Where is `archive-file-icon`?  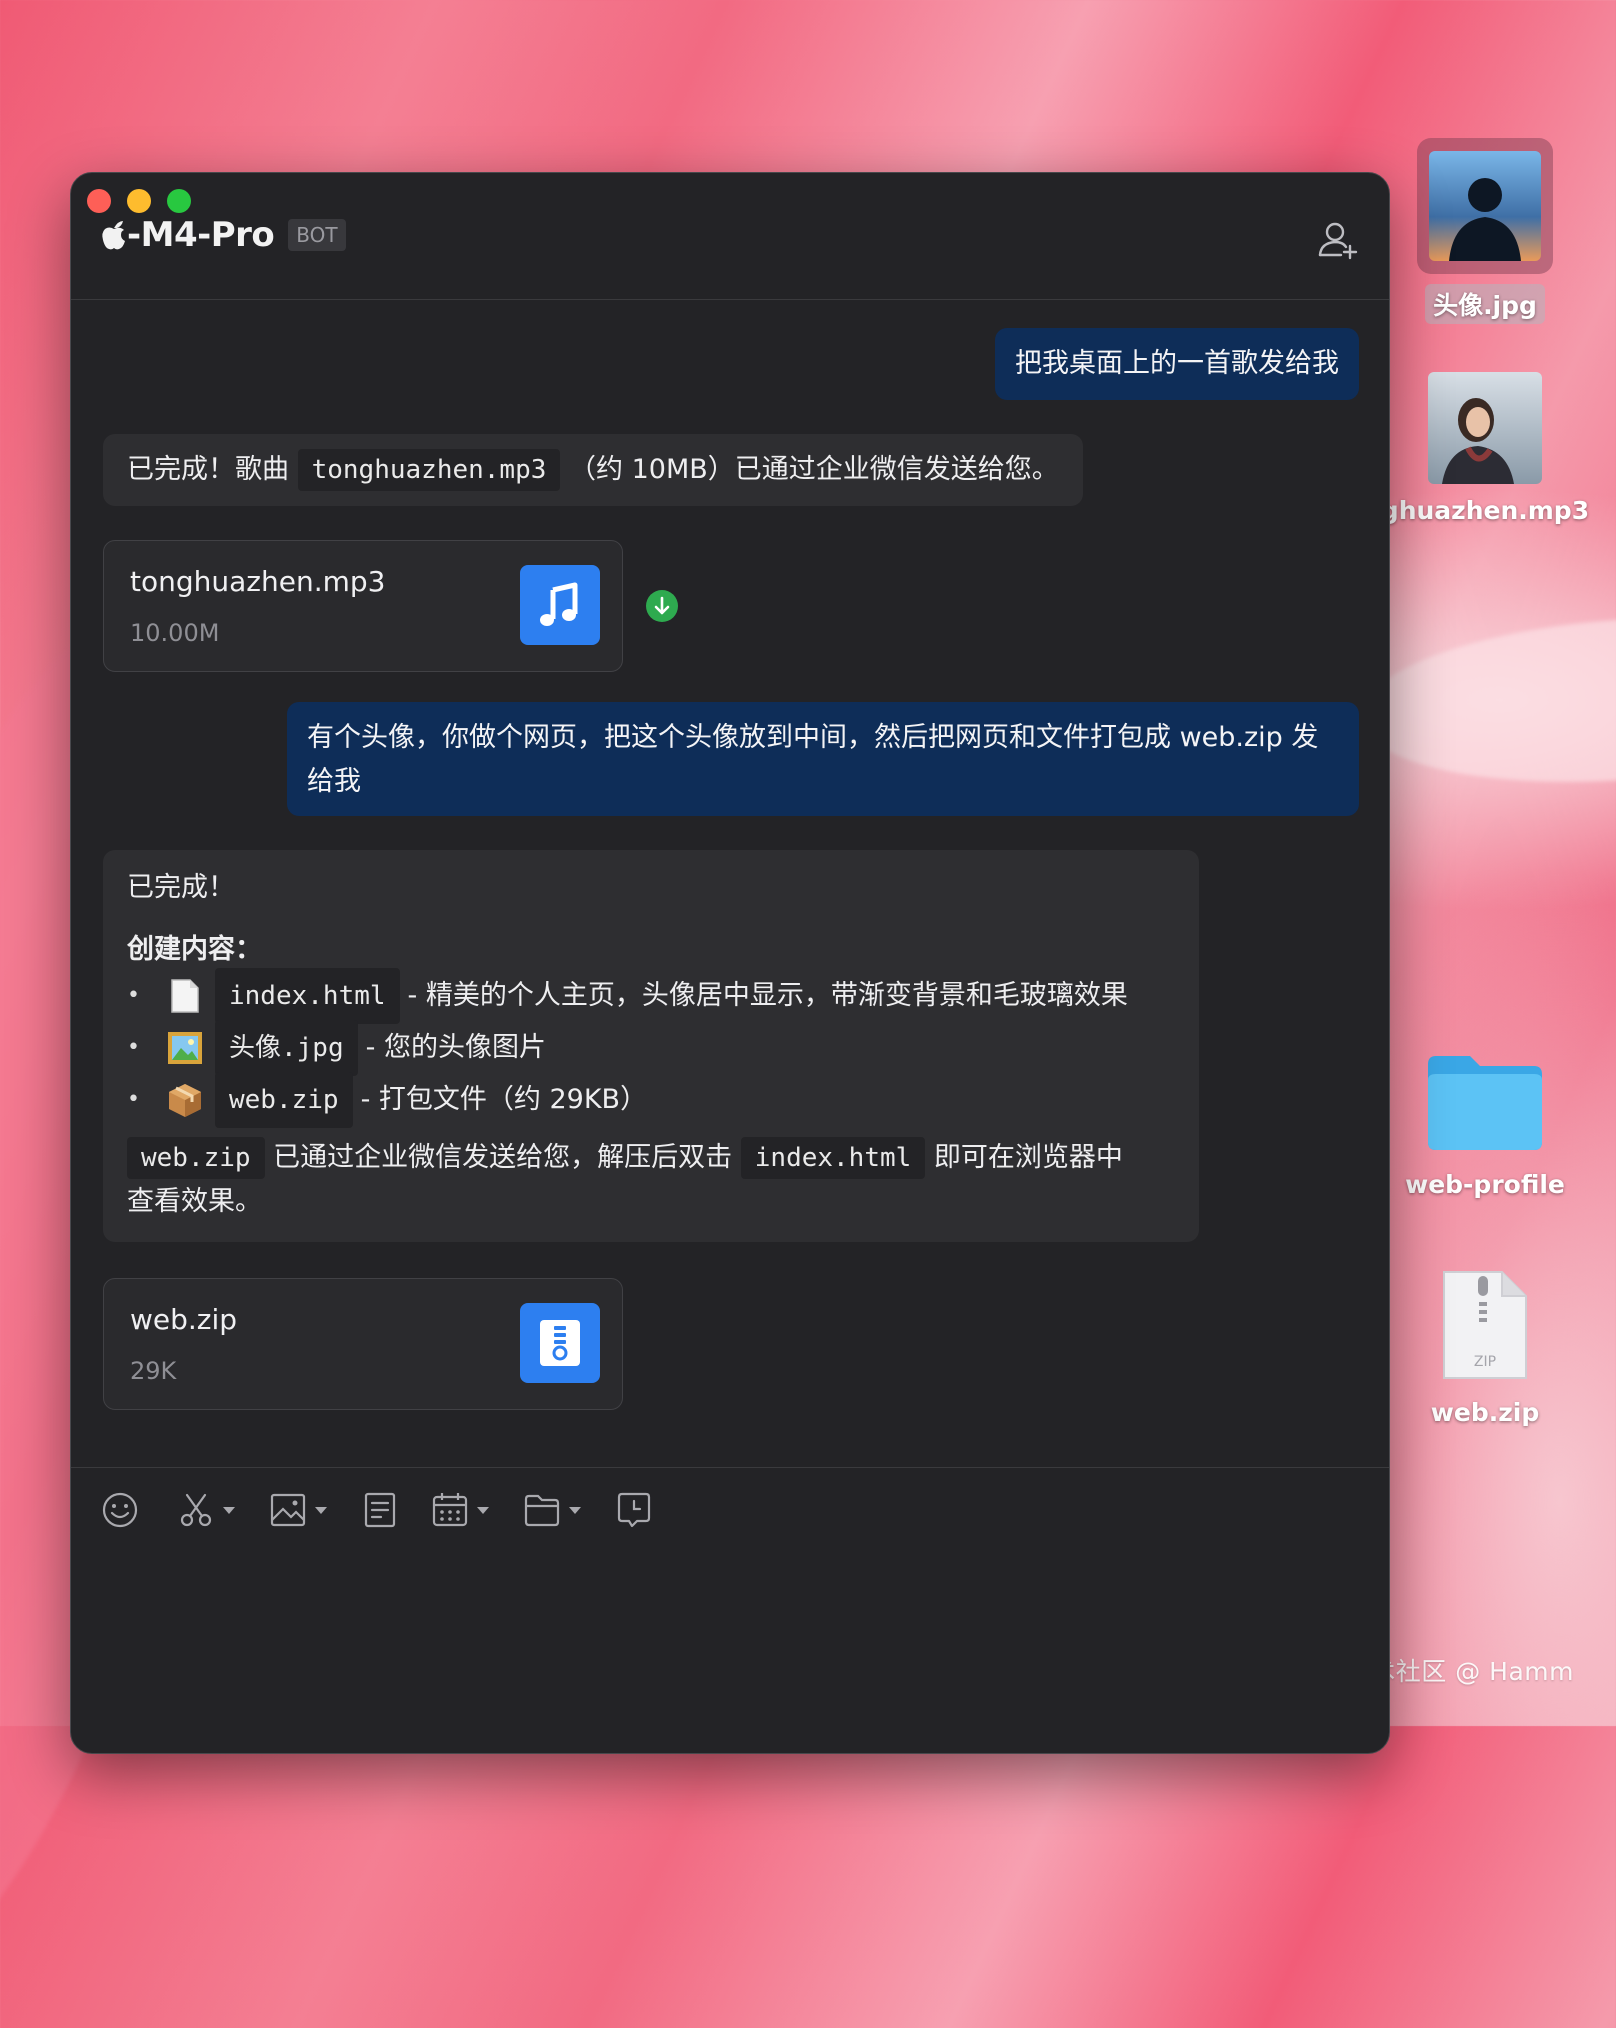 archive-file-icon is located at coordinates (560, 1343).